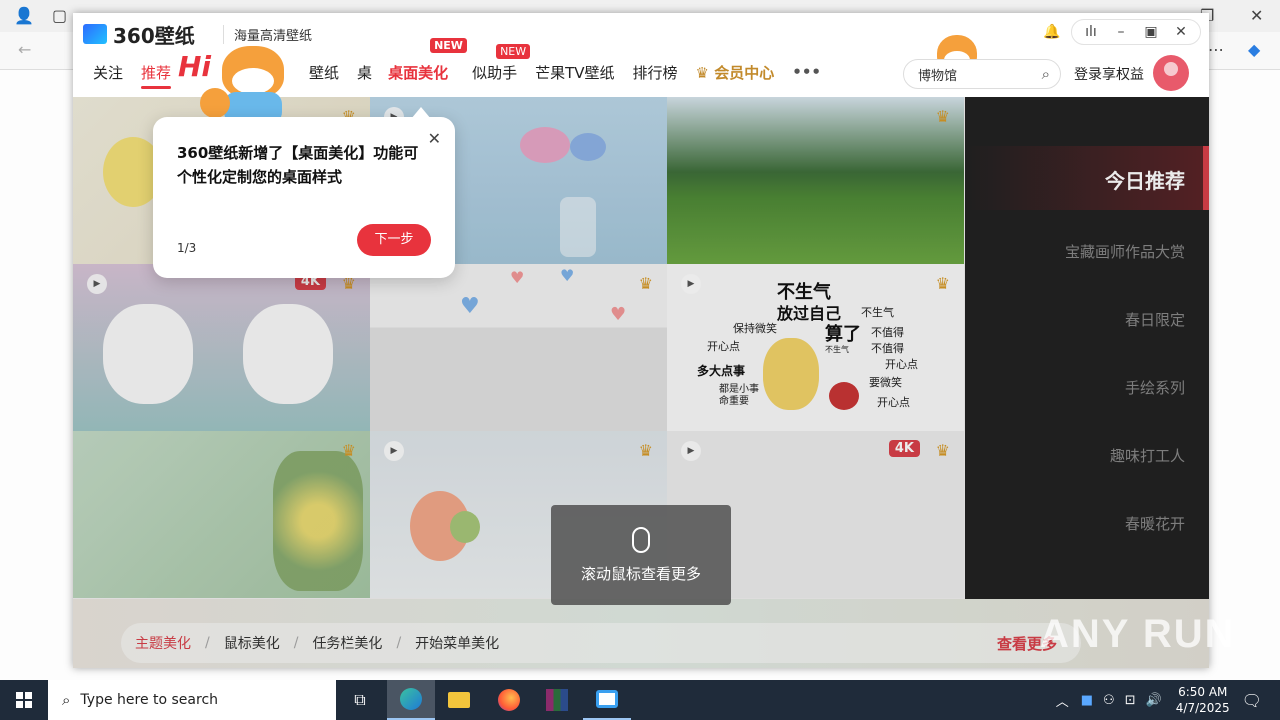 This screenshot has height=720, width=1280. Describe the element at coordinates (1062, 700) in the screenshot. I see `chevron-up-icon: ︿` at that location.